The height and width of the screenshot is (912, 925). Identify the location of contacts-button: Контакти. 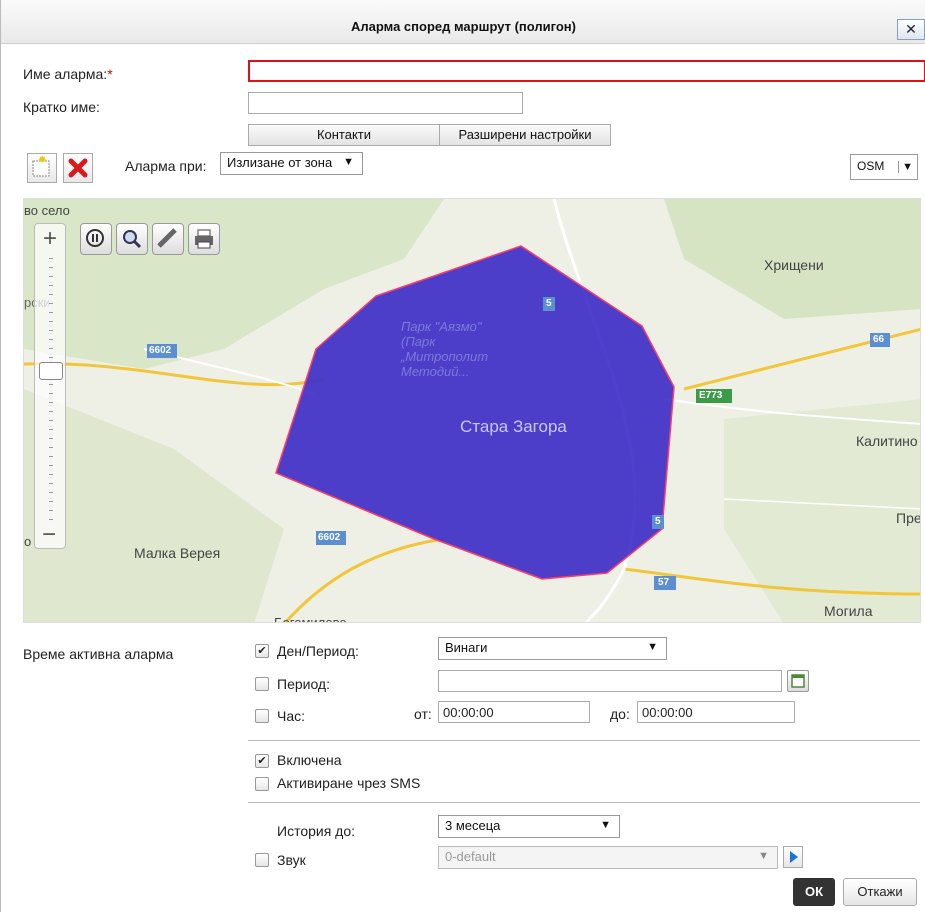
(344, 135).